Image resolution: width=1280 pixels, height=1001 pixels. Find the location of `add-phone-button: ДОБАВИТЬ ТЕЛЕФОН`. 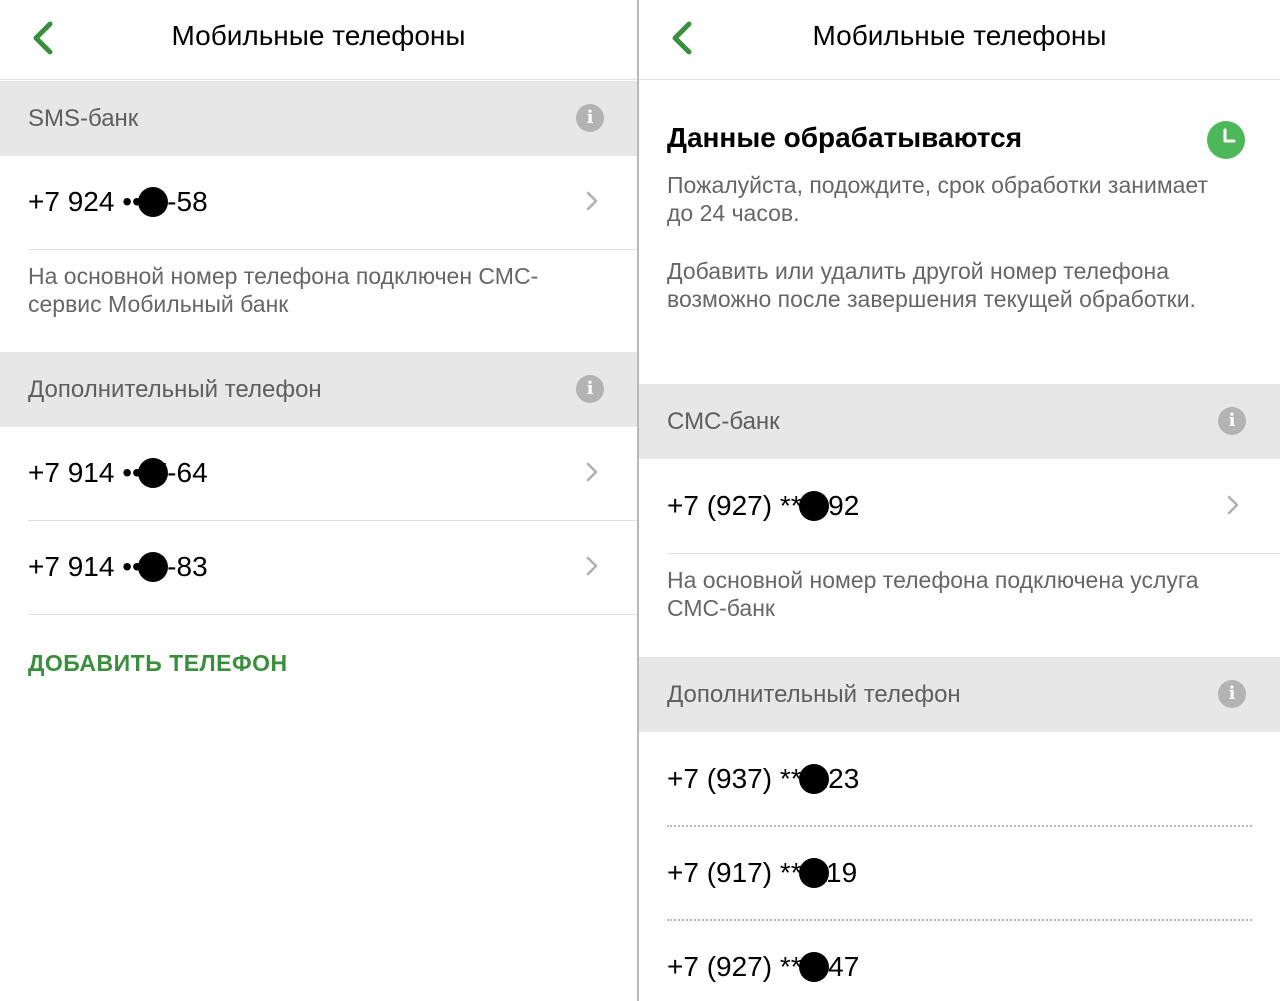

add-phone-button: ДОБАВИТЬ ТЕЛЕФОН is located at coordinates (158, 663).